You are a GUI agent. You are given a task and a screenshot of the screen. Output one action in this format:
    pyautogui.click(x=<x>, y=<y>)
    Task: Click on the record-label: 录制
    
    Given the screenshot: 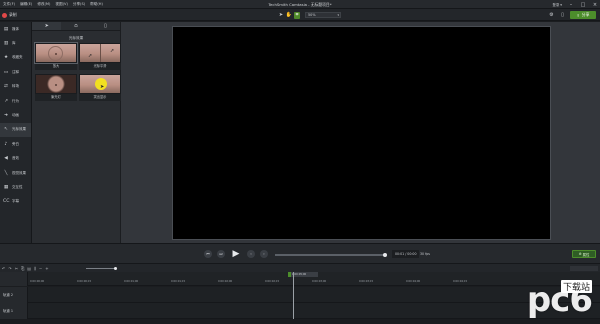 What is the action you would take?
    pyautogui.click(x=13, y=14)
    